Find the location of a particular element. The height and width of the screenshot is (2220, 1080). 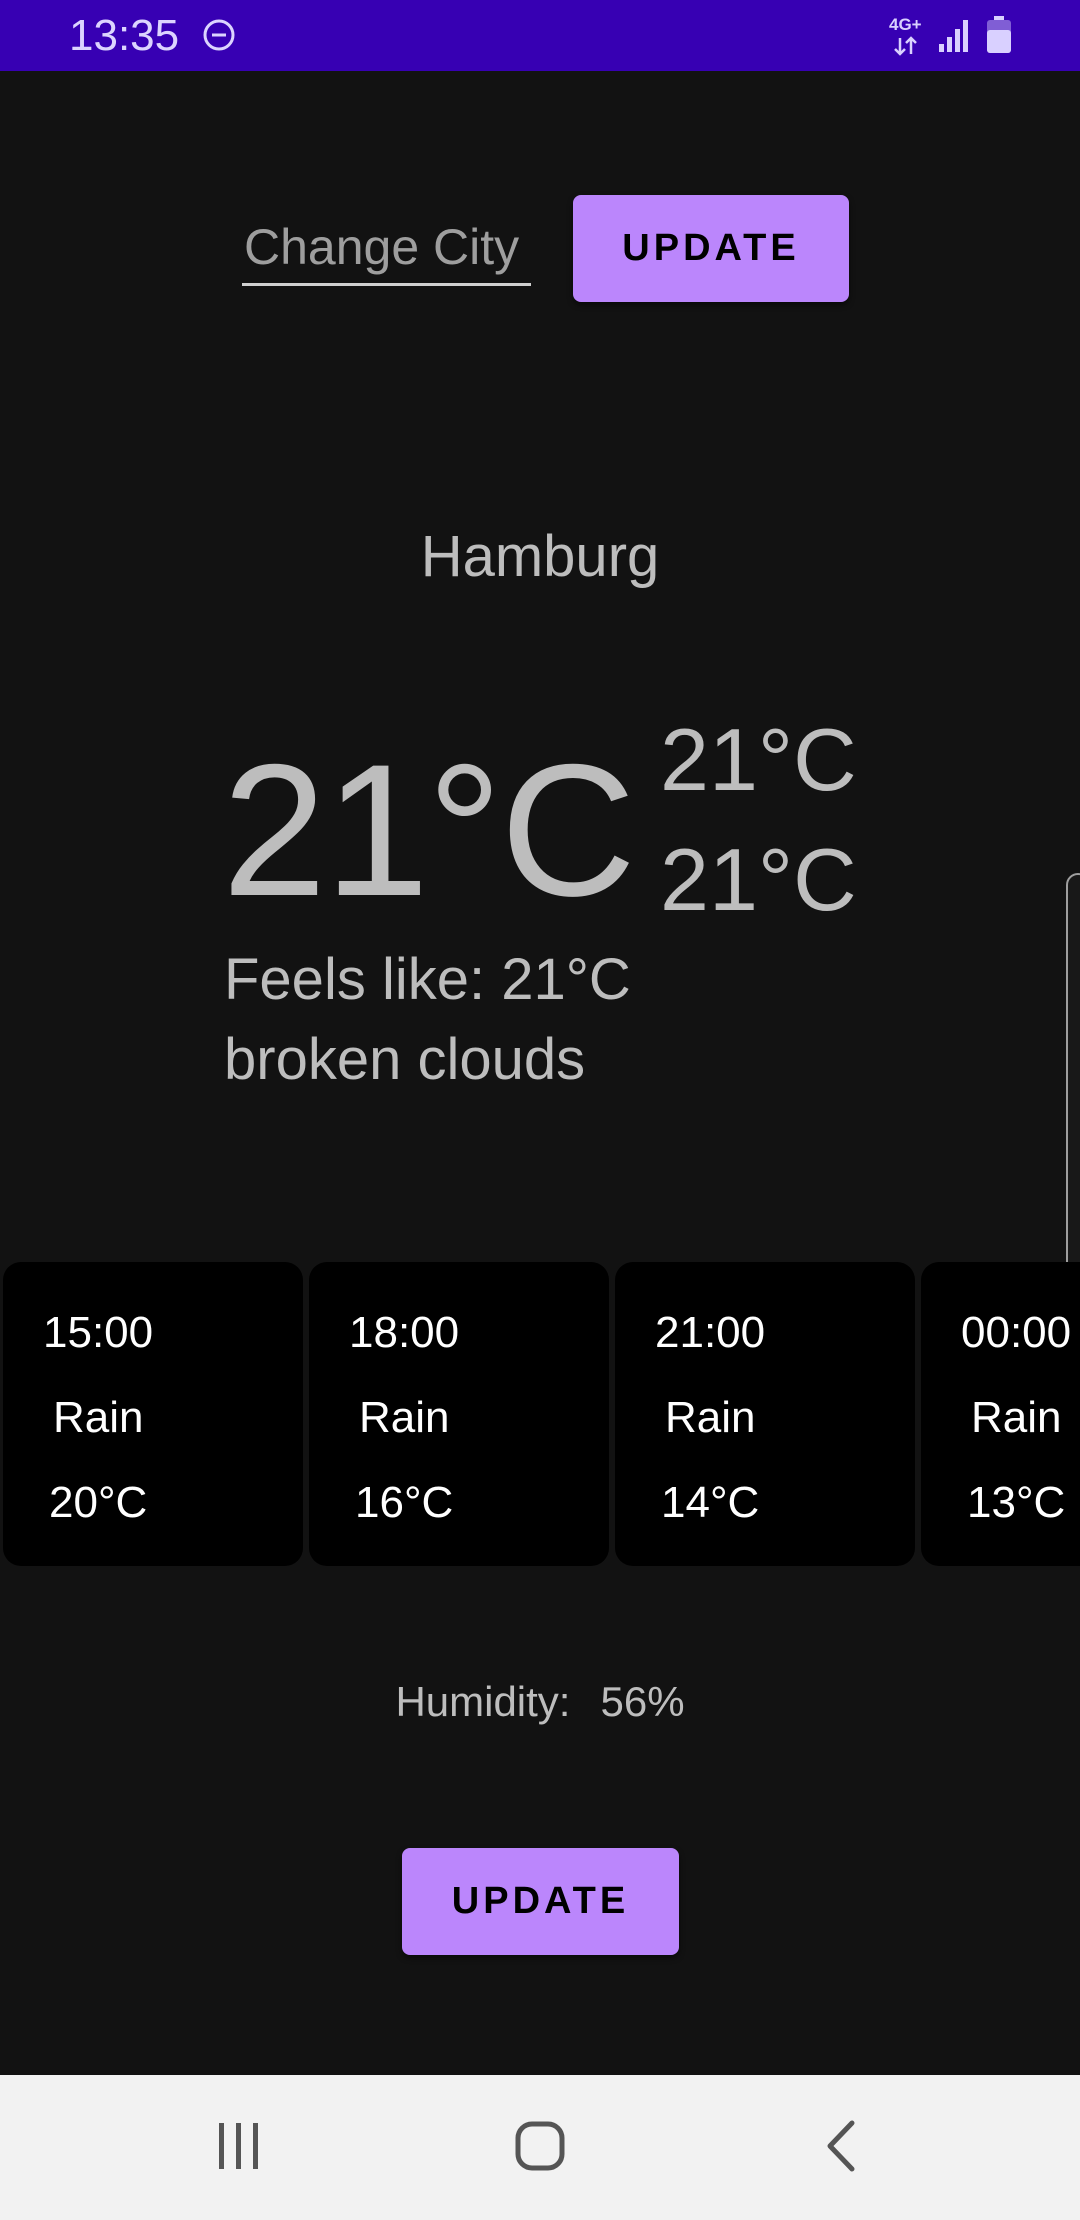

city-name: Hamburg is located at coordinates (540, 556).